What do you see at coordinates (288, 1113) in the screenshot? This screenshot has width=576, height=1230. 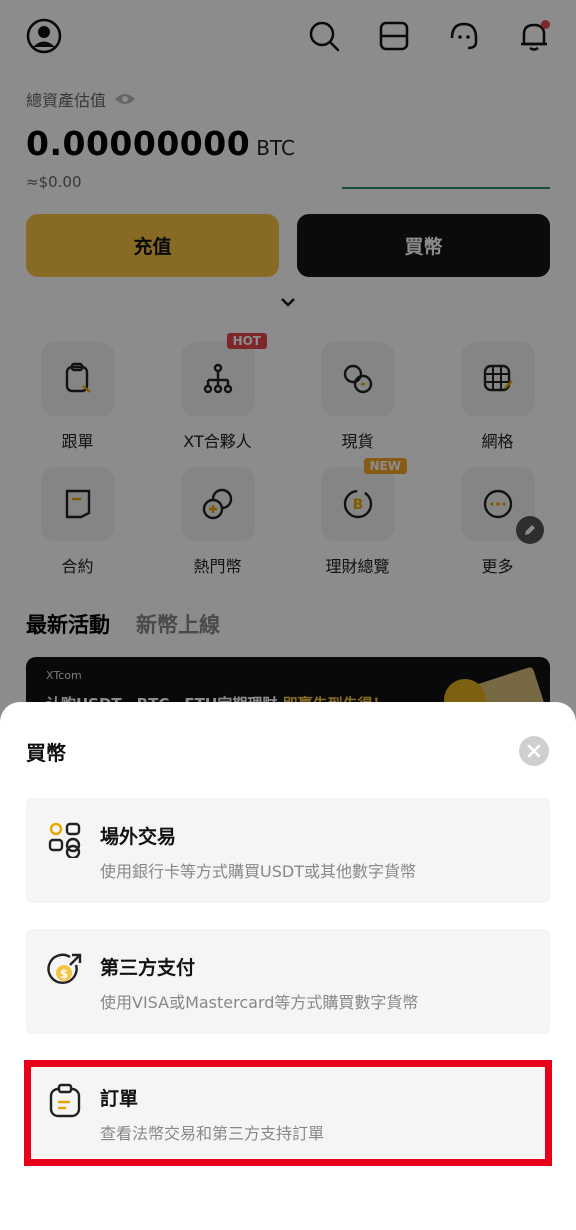 I see `highlight-box` at bounding box center [288, 1113].